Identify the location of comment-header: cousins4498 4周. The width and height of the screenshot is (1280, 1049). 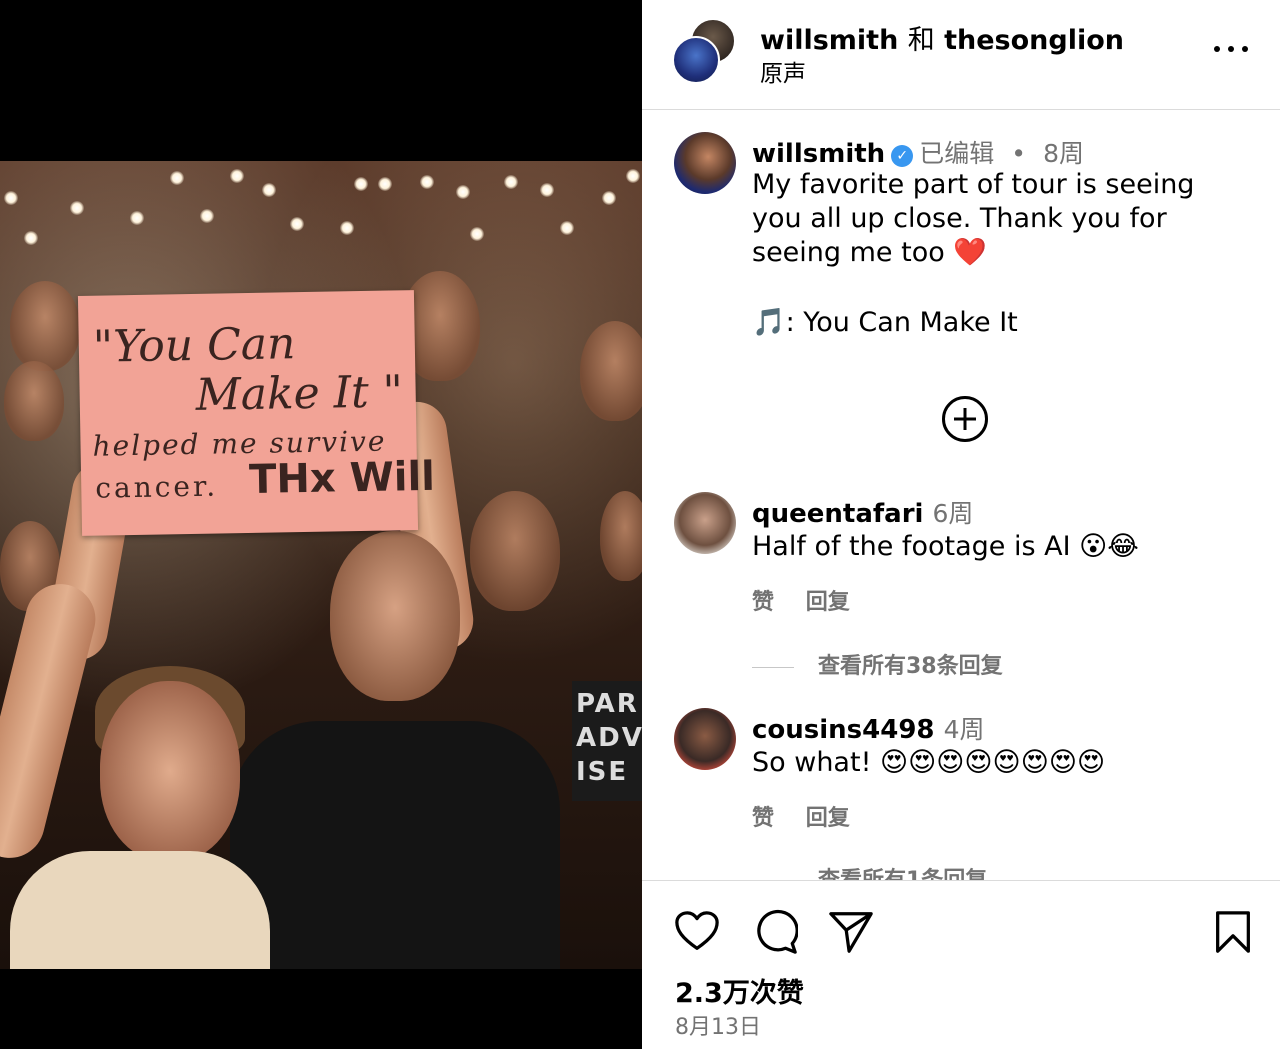
(868, 728).